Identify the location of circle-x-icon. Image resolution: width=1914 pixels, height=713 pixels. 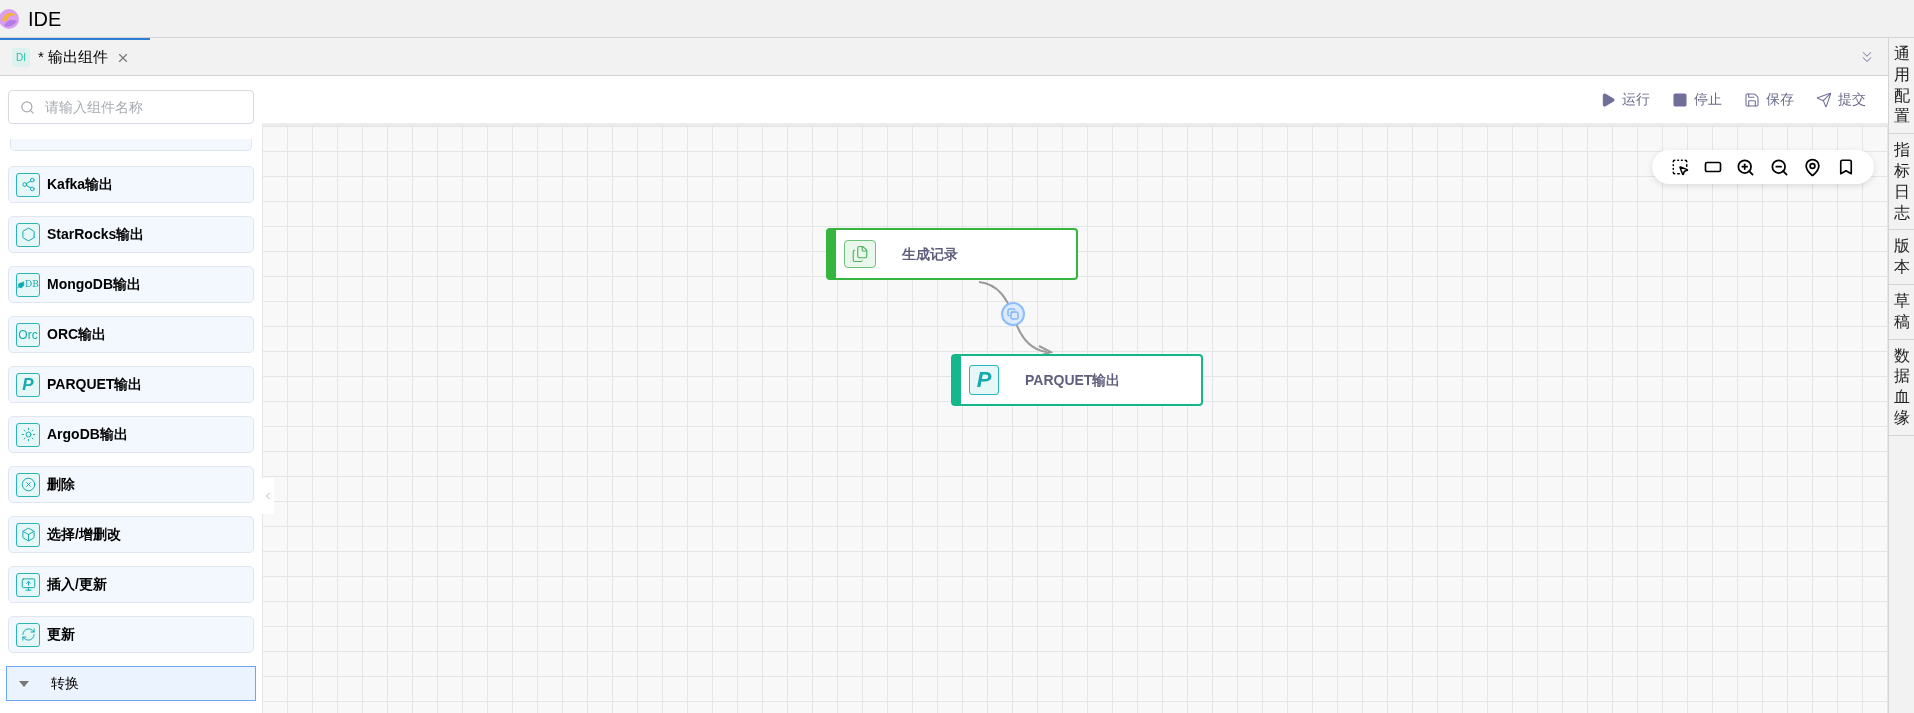
(28, 484).